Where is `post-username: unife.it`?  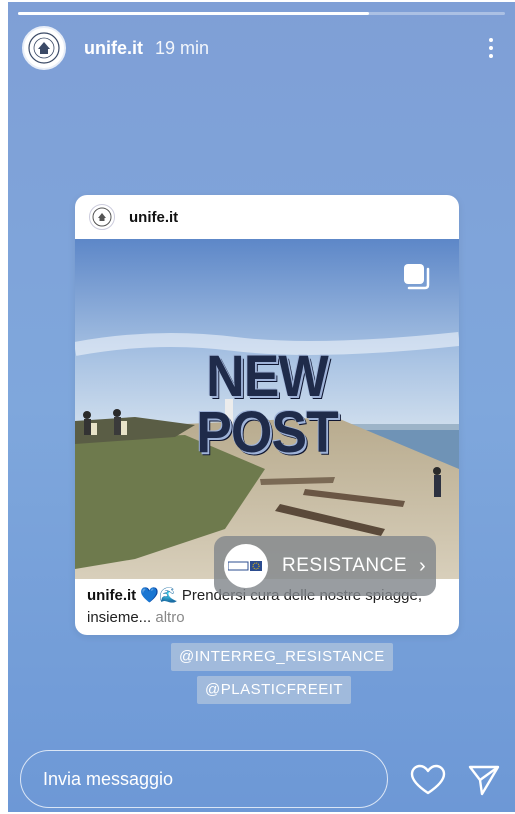 post-username: unife.it is located at coordinates (154, 217).